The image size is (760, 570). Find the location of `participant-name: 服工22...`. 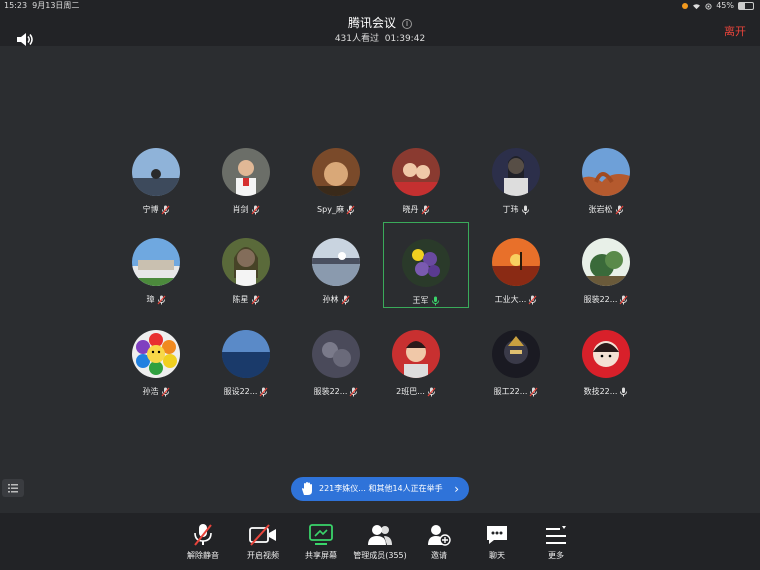

participant-name: 服工22... is located at coordinates (516, 391).